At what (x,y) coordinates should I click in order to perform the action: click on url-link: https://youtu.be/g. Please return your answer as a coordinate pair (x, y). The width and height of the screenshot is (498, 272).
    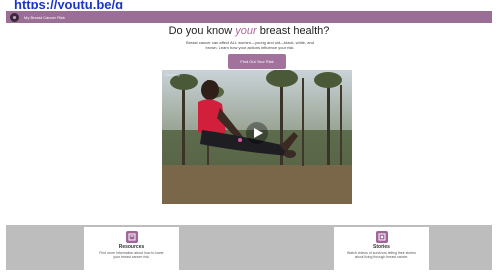
    Looking at the image, I should click on (129, 4).